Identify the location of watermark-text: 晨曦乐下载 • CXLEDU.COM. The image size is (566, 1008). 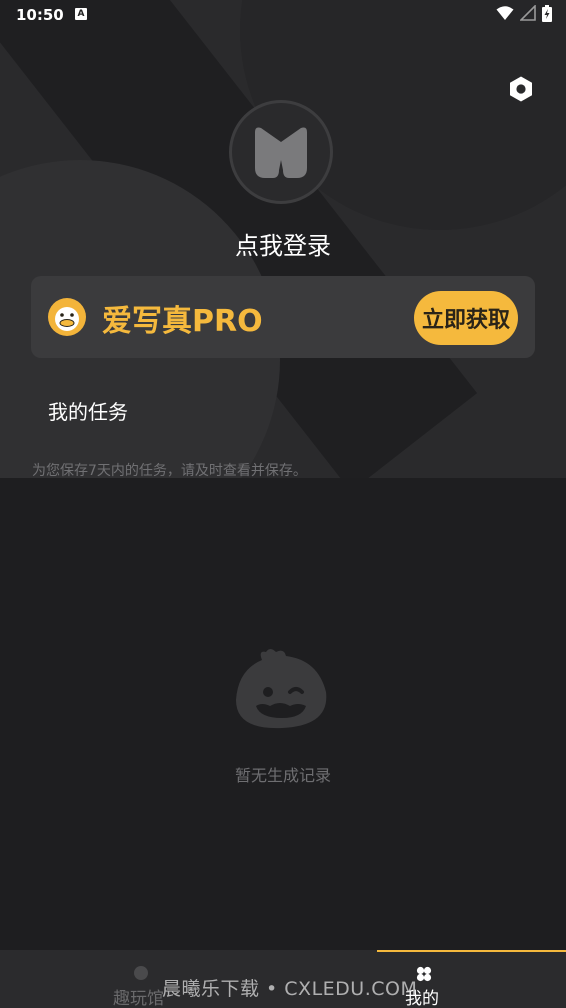
(290, 989).